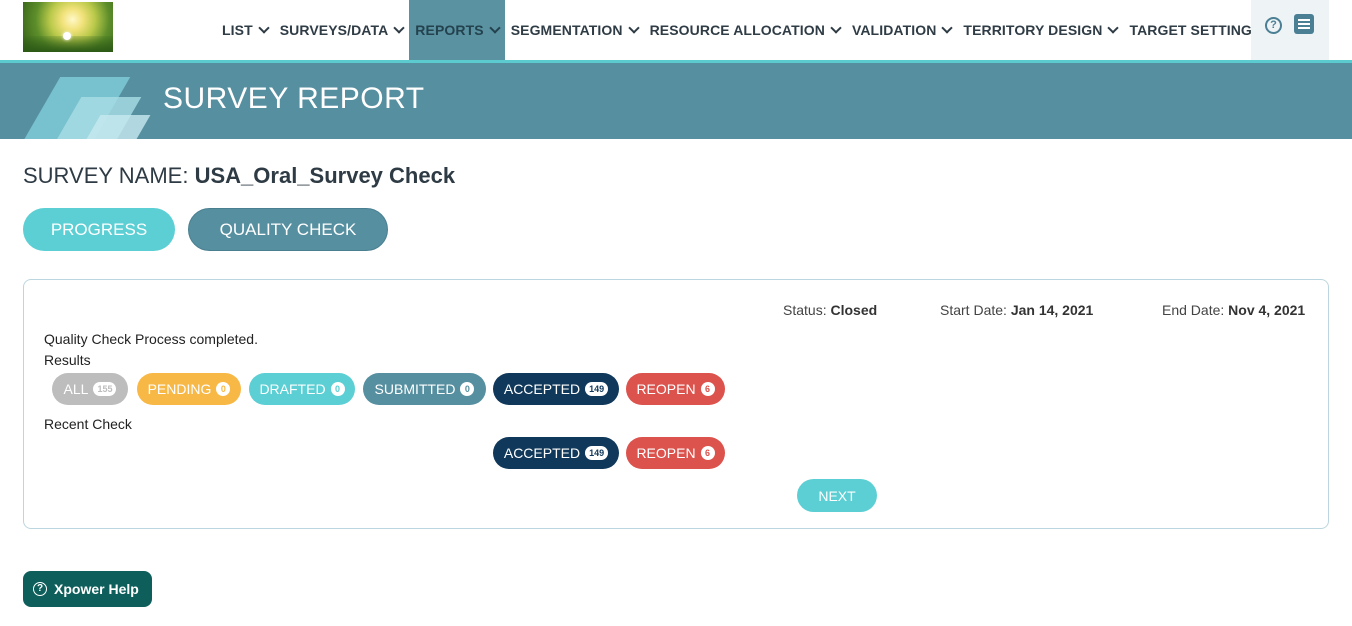 The width and height of the screenshot is (1352, 626). What do you see at coordinates (1290, 30) in the screenshot?
I see `nav-utility-area: ?` at bounding box center [1290, 30].